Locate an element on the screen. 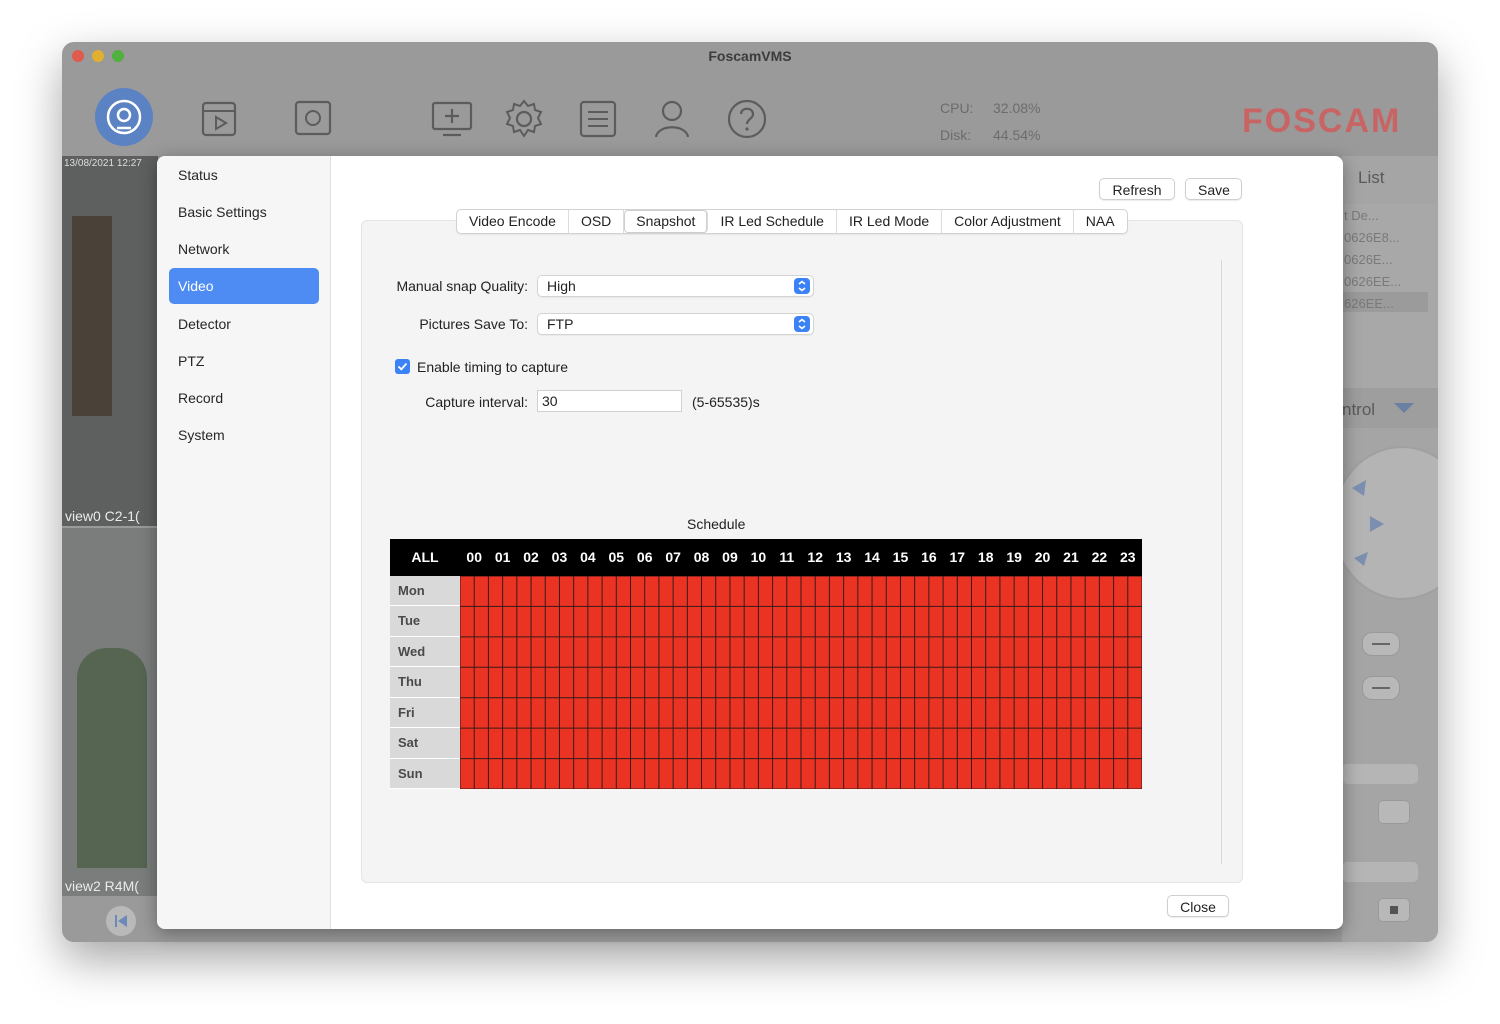 This screenshot has width=1500, height=1024. quality-select: High is located at coordinates (675, 286).